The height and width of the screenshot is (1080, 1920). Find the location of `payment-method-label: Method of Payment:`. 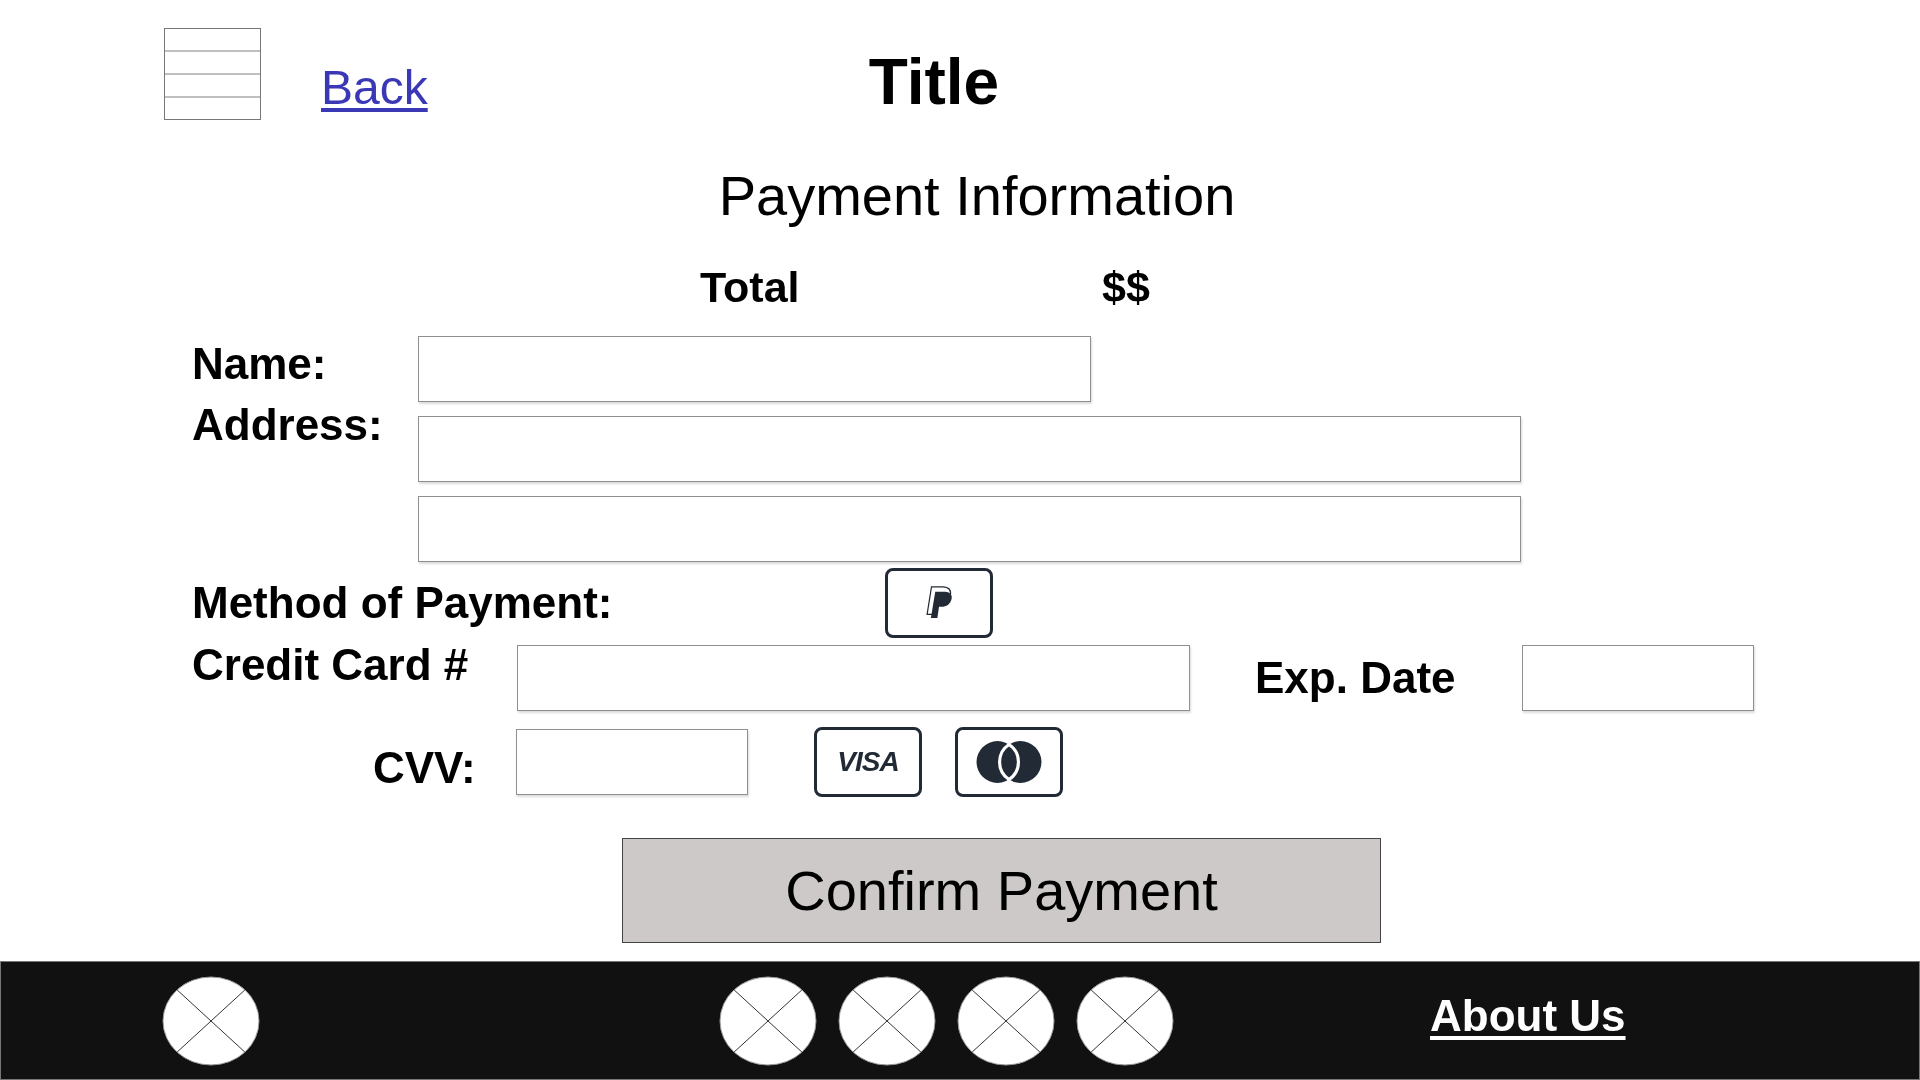

payment-method-label: Method of Payment: is located at coordinates (403, 603).